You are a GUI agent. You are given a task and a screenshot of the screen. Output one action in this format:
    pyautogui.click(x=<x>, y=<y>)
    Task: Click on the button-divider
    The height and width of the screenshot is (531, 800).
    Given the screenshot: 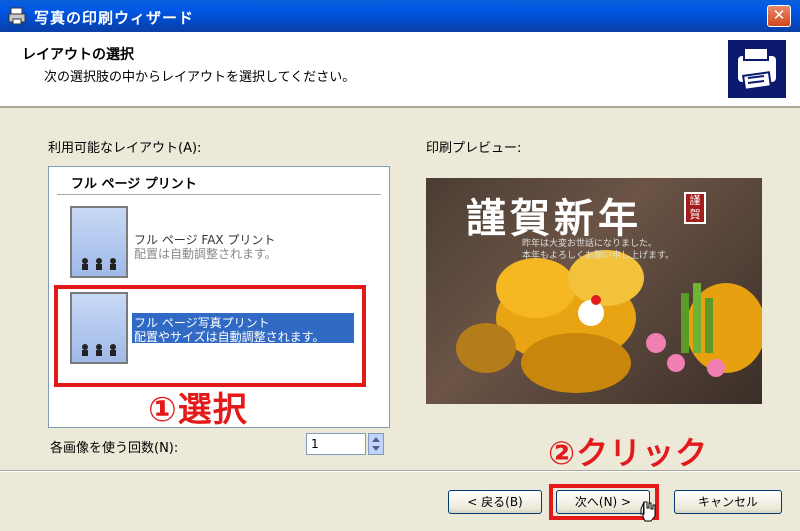 What is the action you would take?
    pyautogui.click(x=400, y=471)
    